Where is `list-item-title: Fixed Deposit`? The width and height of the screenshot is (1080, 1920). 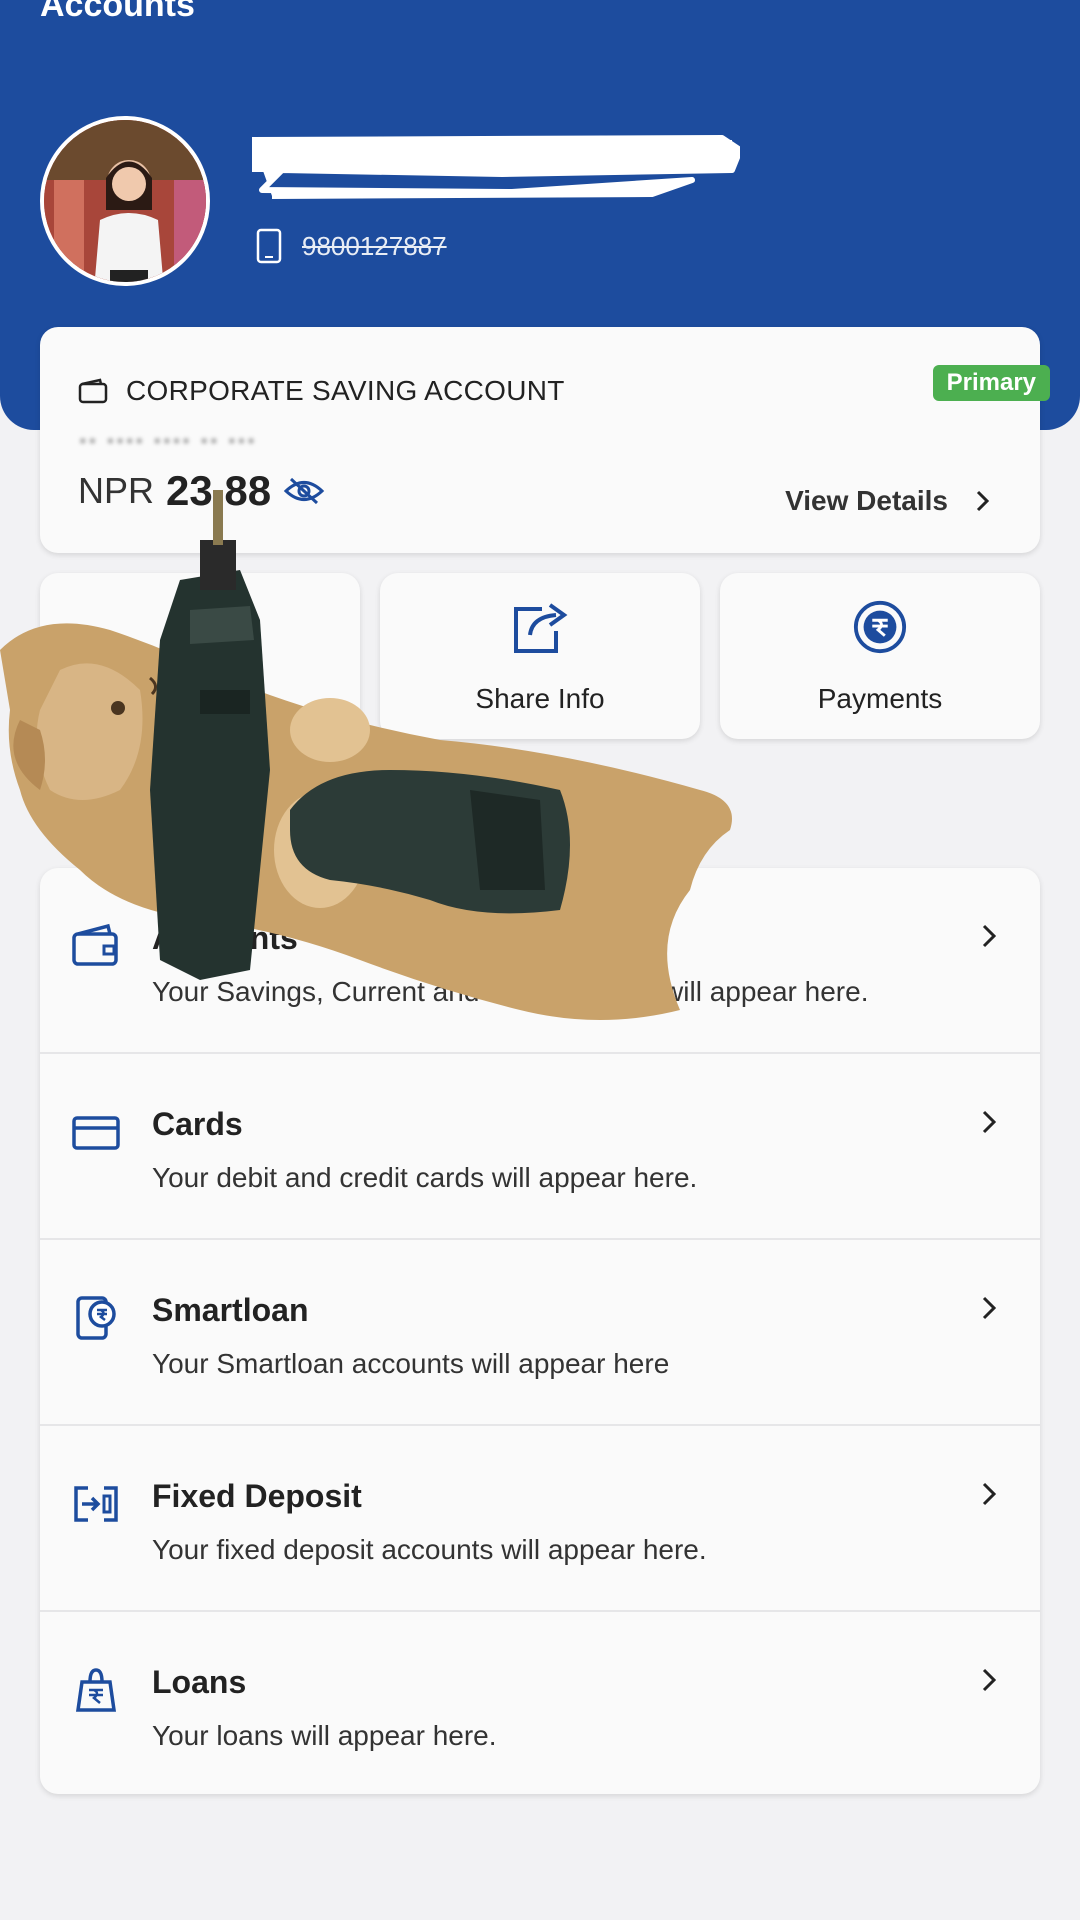
list-item-title: Fixed Deposit is located at coordinates (257, 1496).